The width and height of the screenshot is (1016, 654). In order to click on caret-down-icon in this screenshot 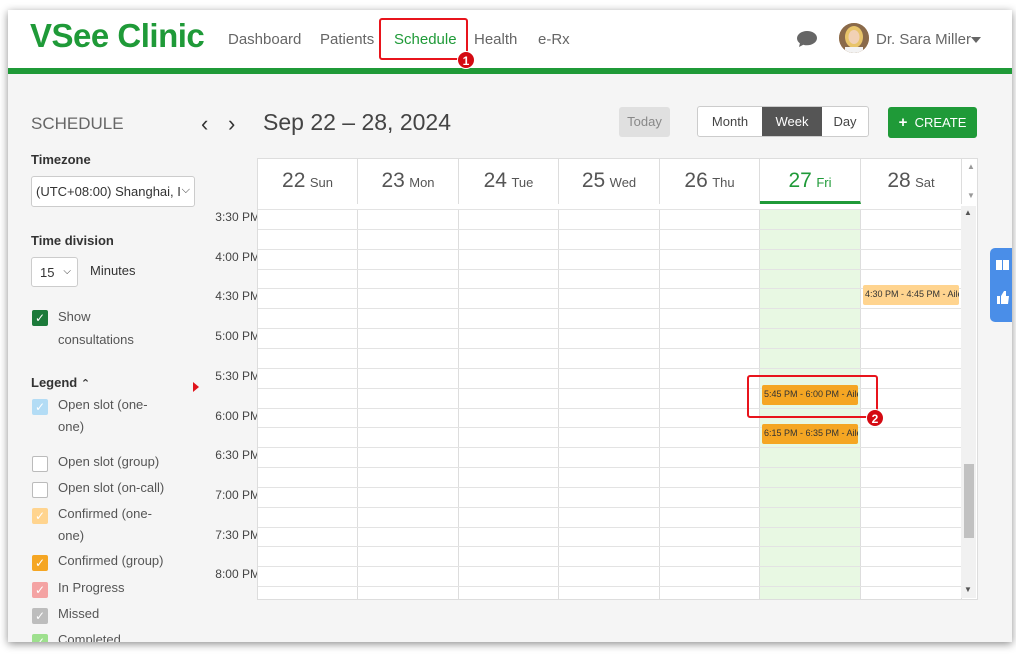, I will do `click(976, 40)`.